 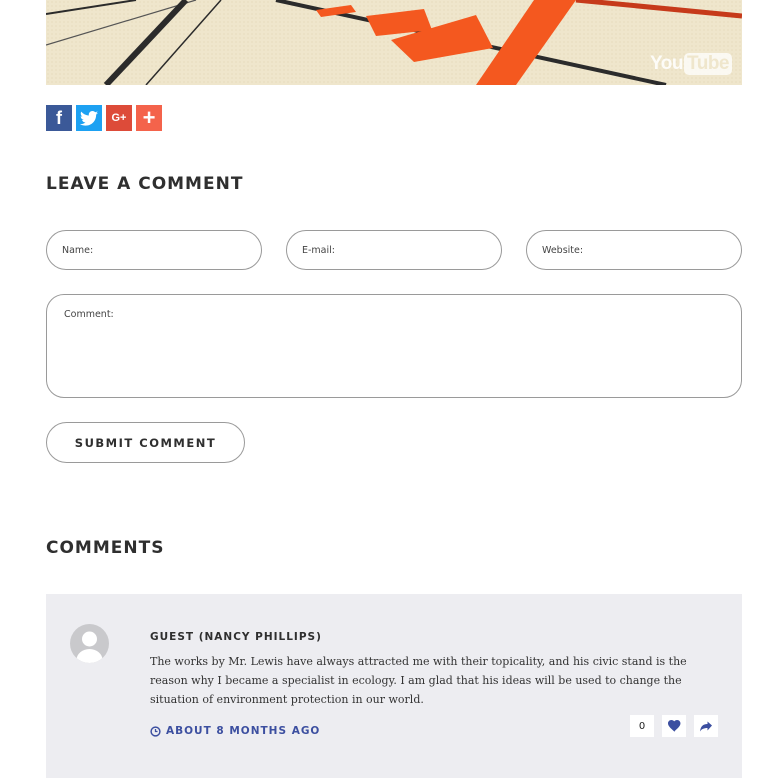 I want to click on reply-button, so click(x=706, y=726).